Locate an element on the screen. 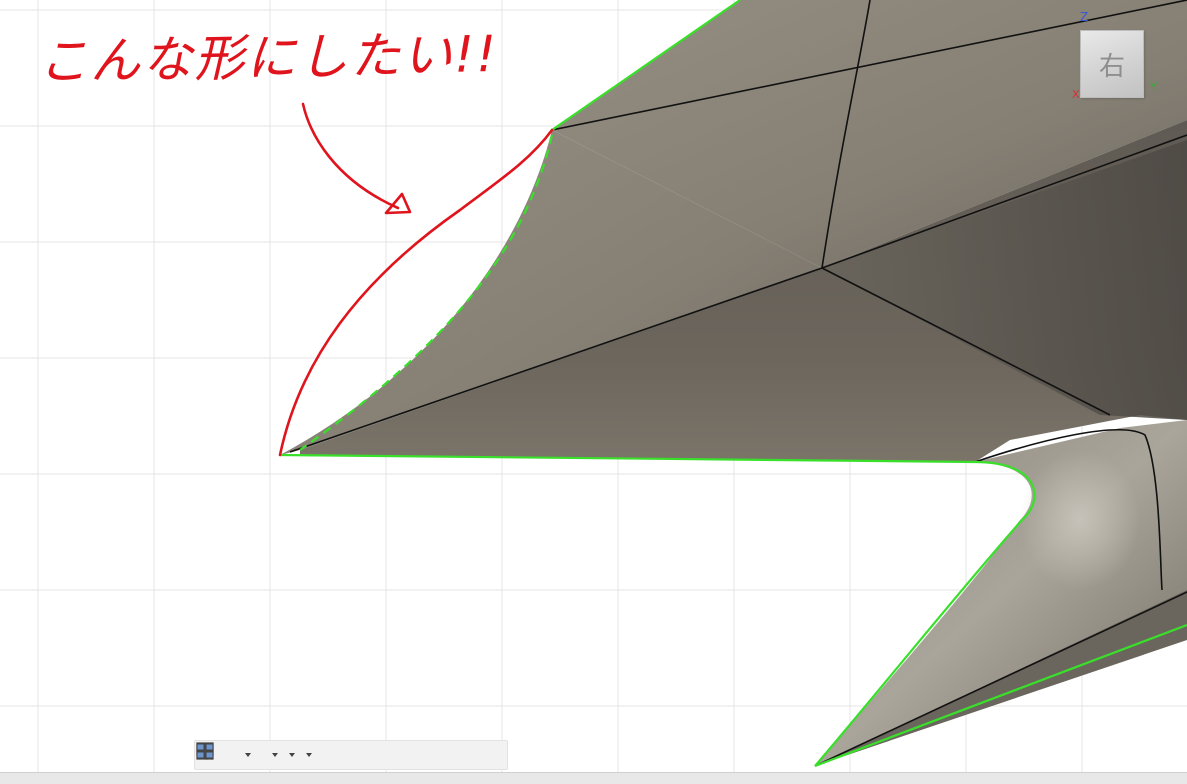 This screenshot has height=784, width=1187. display-settings-button is located at coordinates (237, 755).